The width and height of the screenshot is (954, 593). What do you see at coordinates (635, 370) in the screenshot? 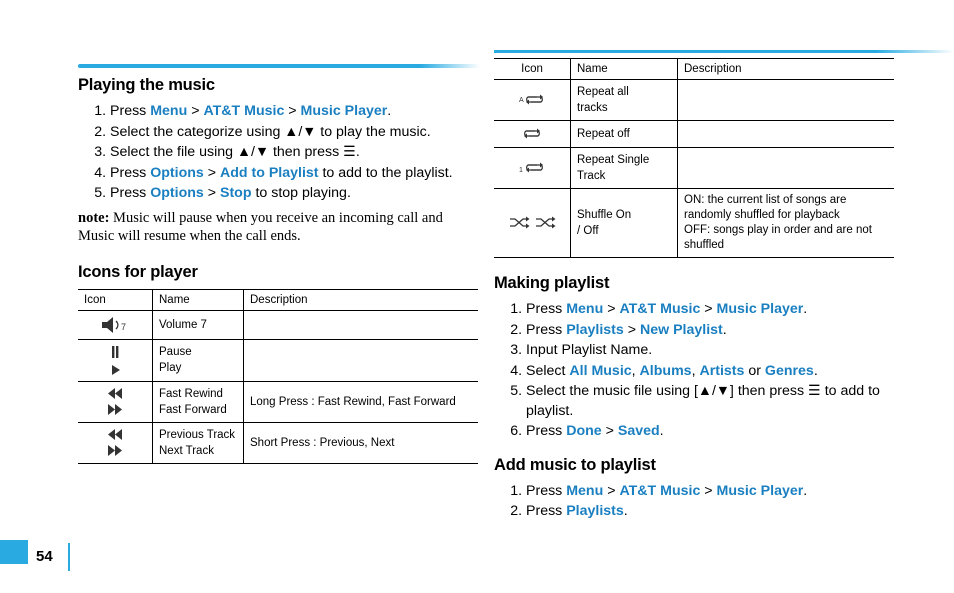
I see `step-text: ,` at bounding box center [635, 370].